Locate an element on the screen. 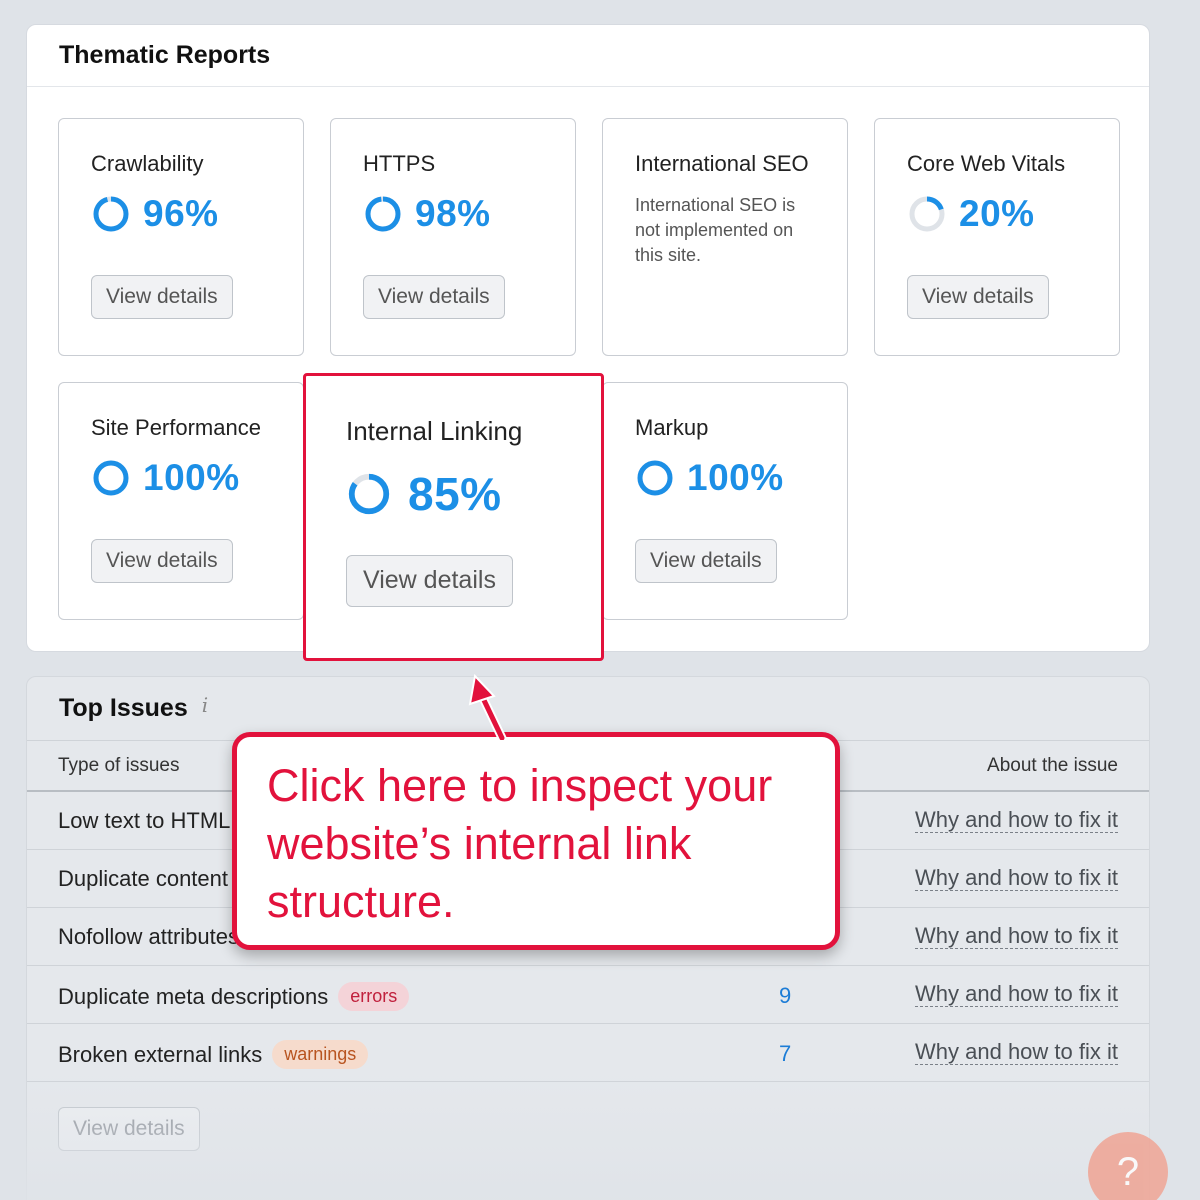  column-about-the-issue: About the issue is located at coordinates (1052, 765).